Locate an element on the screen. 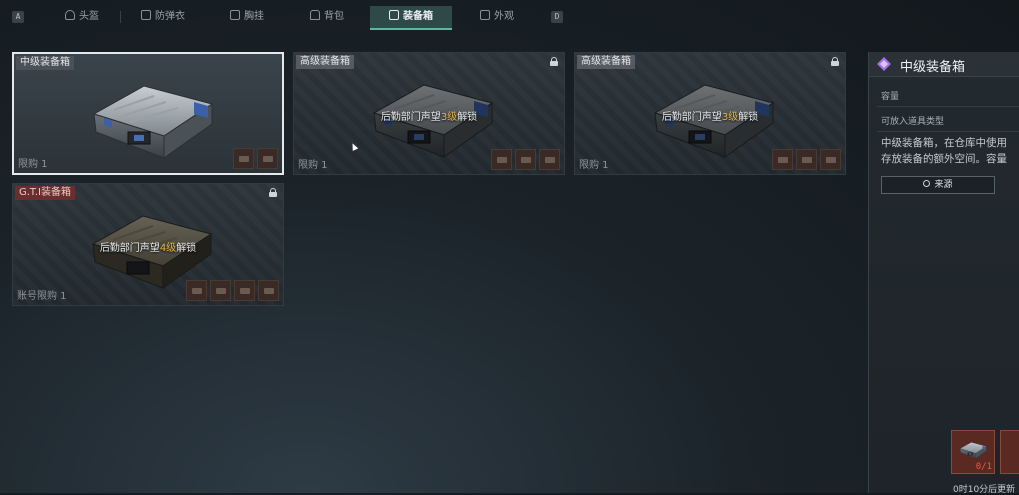  tab-backpack: 背包 is located at coordinates (327, 17).